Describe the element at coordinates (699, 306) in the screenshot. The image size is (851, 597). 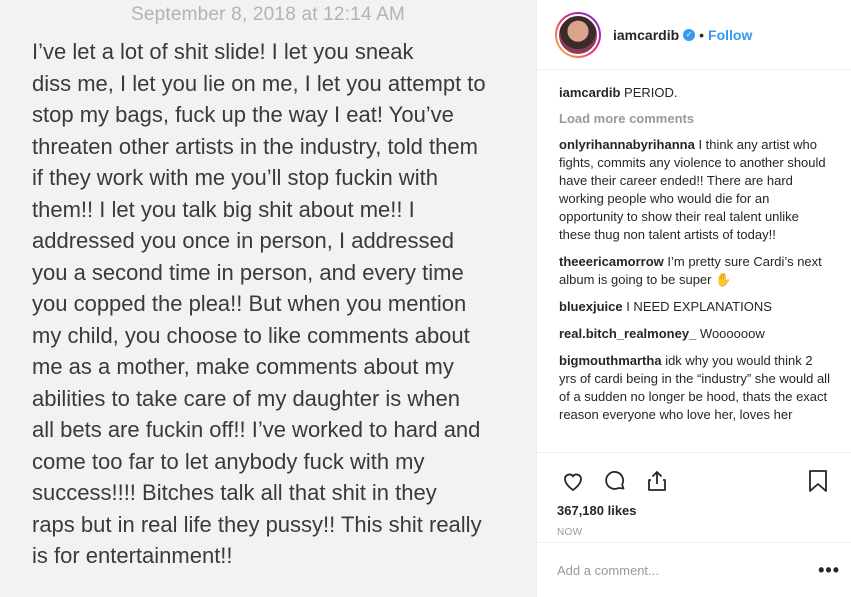
I see `comment-text: I NEED EXPLANATIONS` at that location.